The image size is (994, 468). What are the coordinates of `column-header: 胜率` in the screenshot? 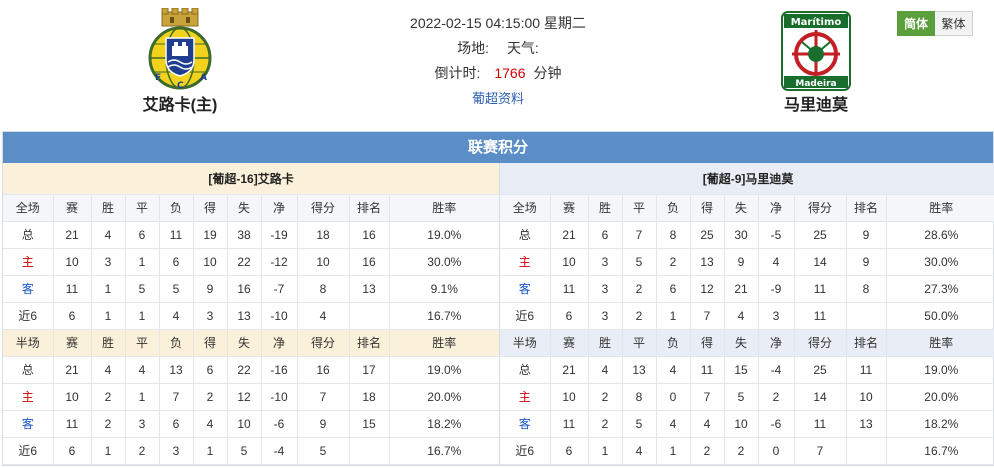 It's located at (444, 343).